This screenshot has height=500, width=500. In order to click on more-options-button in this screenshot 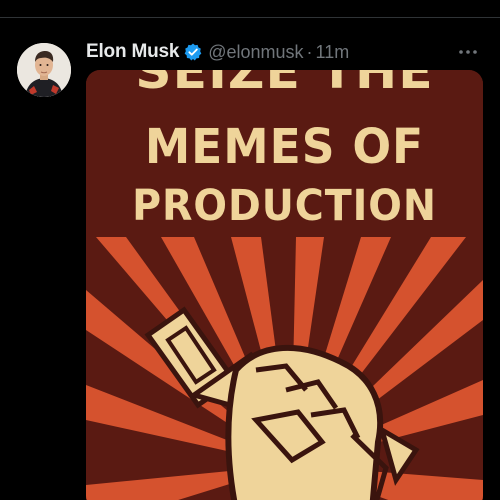, I will do `click(468, 52)`.